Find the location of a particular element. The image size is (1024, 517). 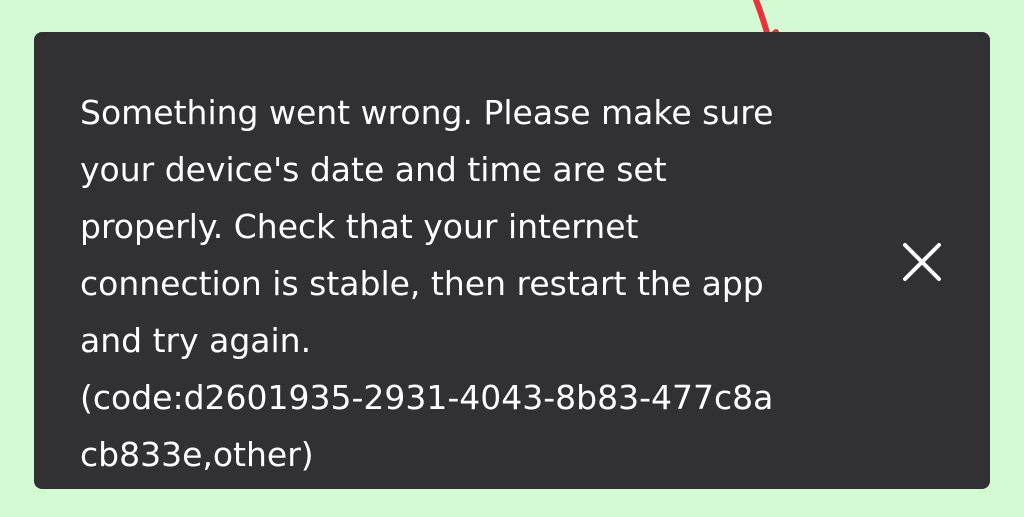

close-icon is located at coordinates (922, 262).